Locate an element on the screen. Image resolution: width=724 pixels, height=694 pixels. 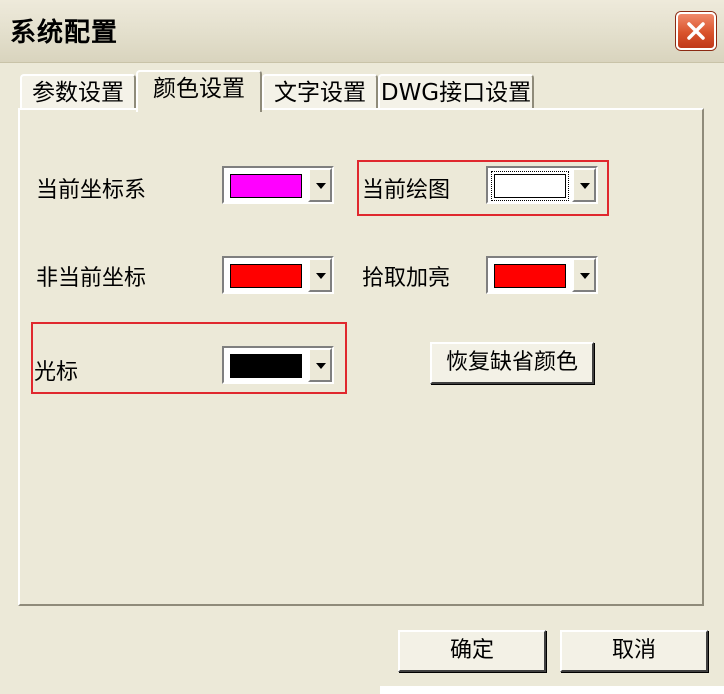
restore-default-colors-button: 恢复缺省颜色 is located at coordinates (512, 363).